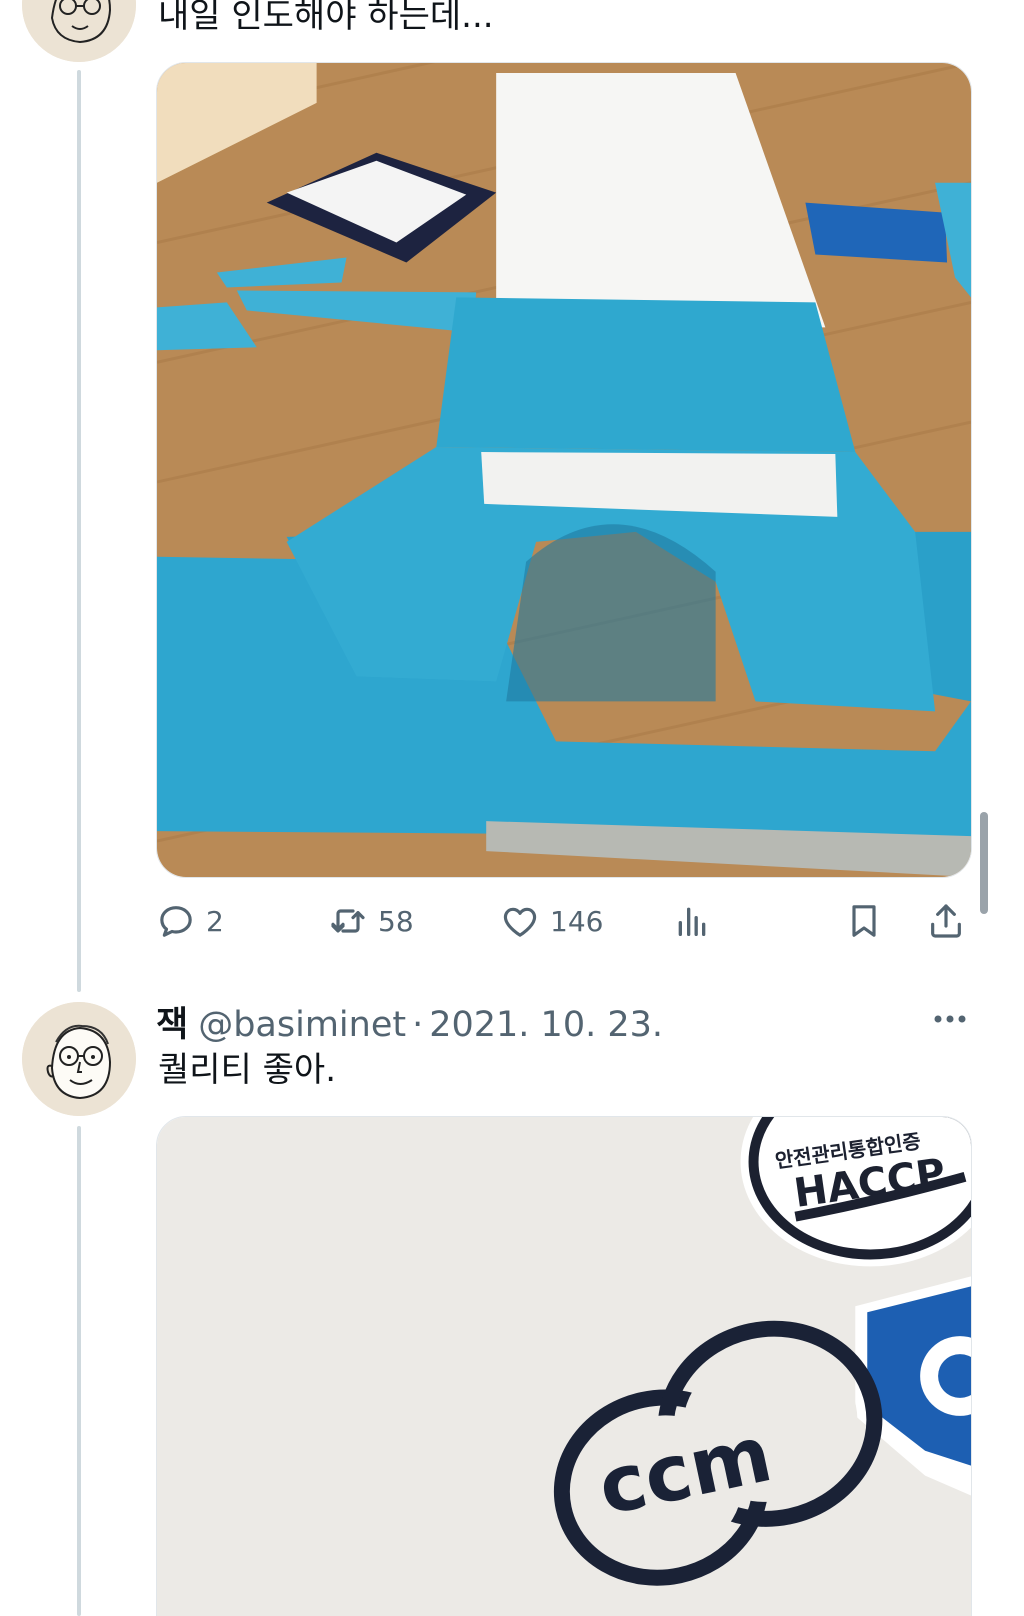 The image size is (1024, 1616). What do you see at coordinates (348, 921) in the screenshot?
I see `retweet-icon` at bounding box center [348, 921].